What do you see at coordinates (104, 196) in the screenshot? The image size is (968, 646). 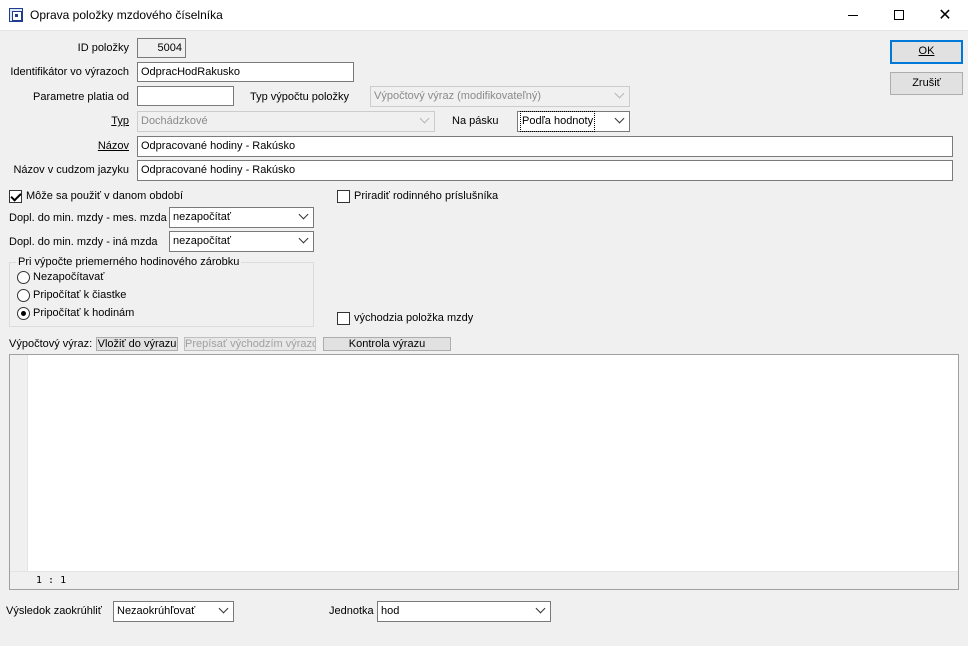 I see `usable-in-period-label: Môže sa použiť v danom období` at bounding box center [104, 196].